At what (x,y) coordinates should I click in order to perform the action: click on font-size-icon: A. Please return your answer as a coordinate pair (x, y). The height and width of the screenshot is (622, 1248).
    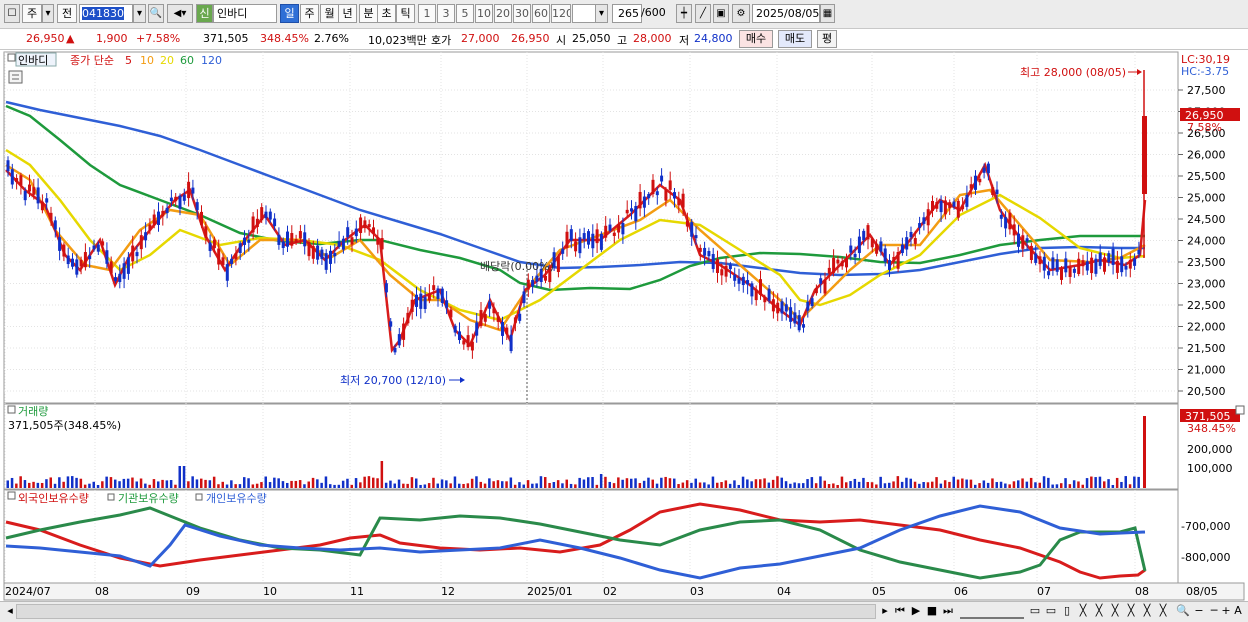
    Looking at the image, I should click on (1238, 611).